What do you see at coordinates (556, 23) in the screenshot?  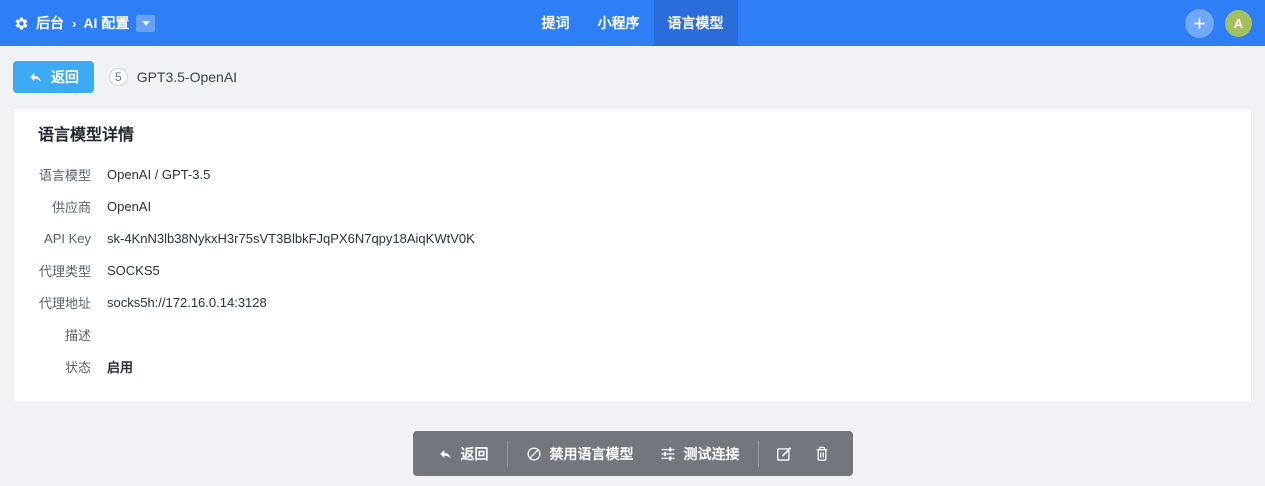 I see `tab-prompts: 提词` at bounding box center [556, 23].